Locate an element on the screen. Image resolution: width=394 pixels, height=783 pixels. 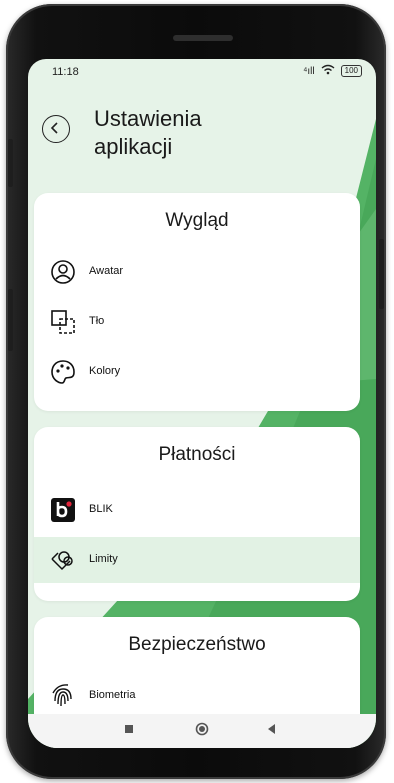
menu-item-background: Tło is located at coordinates (197, 322).